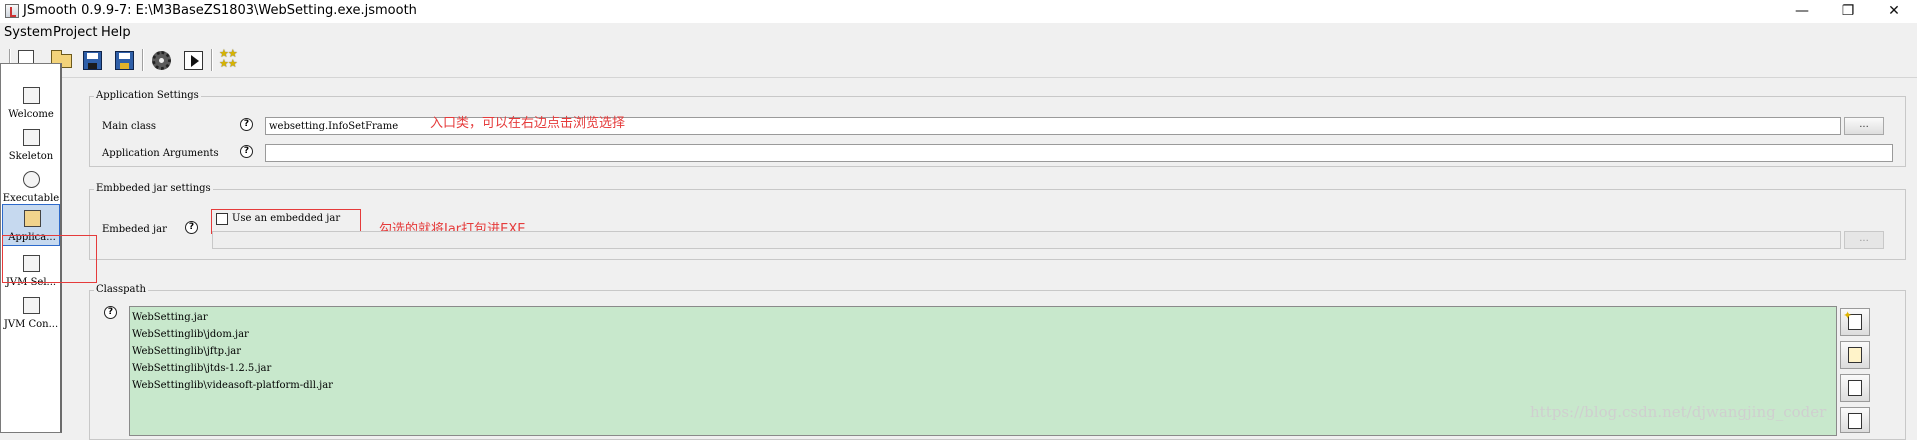 The width and height of the screenshot is (1917, 440). What do you see at coordinates (191, 227) in the screenshot?
I see `embedded-jar-help-icon: ?` at bounding box center [191, 227].